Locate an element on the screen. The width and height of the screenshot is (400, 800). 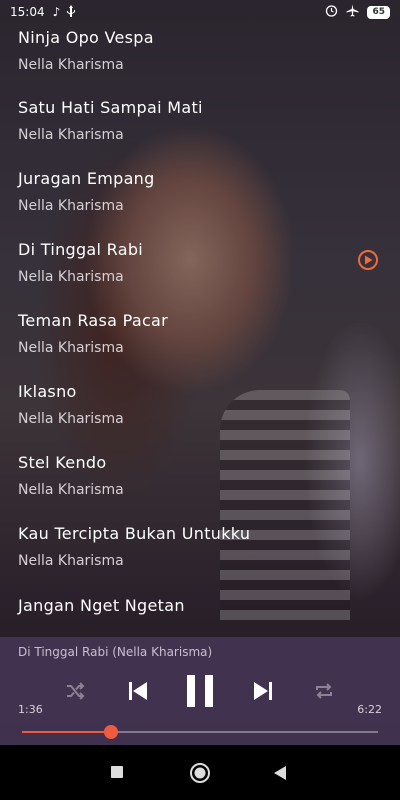
song-title: Juragan Empang is located at coordinates (86, 178).